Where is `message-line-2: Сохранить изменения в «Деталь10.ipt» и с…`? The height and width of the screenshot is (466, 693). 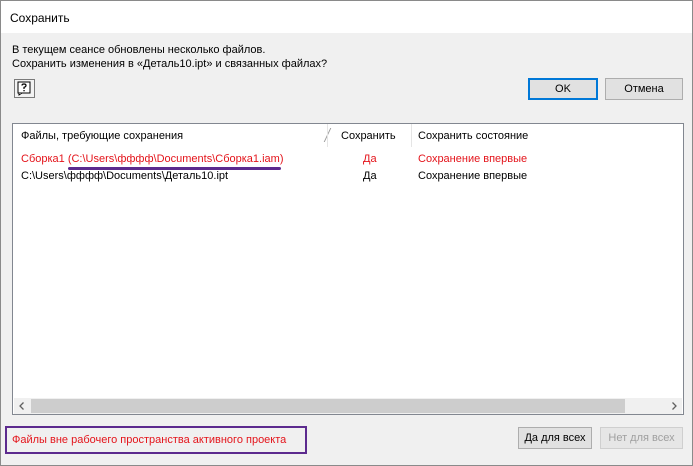 message-line-2: Сохранить изменения в «Деталь10.ipt» и с… is located at coordinates (170, 64).